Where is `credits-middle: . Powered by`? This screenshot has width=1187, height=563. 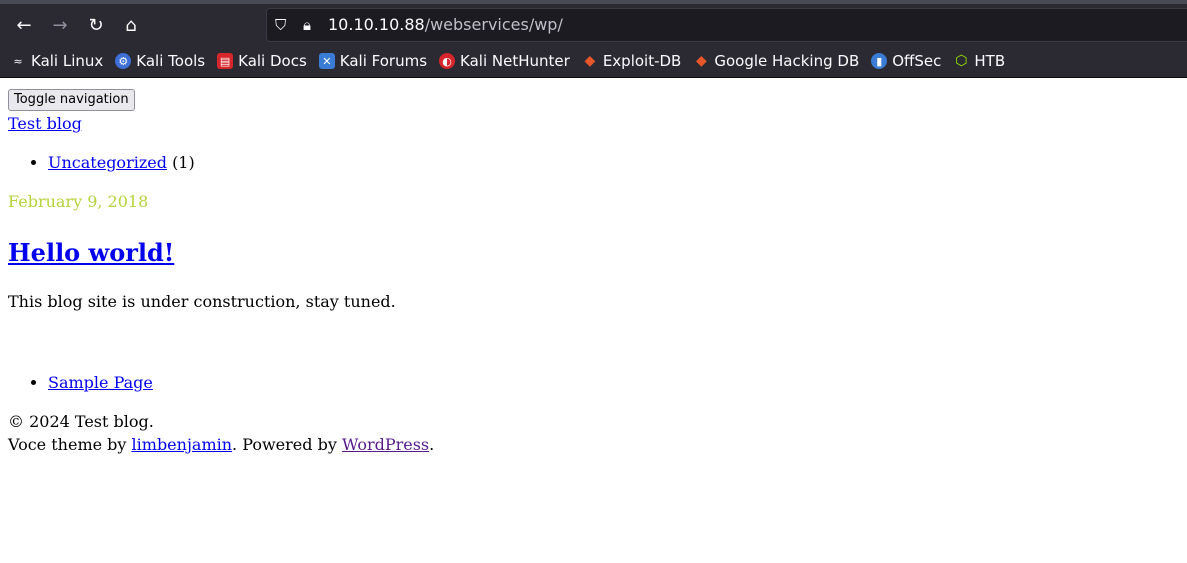 credits-middle: . Powered by is located at coordinates (287, 444).